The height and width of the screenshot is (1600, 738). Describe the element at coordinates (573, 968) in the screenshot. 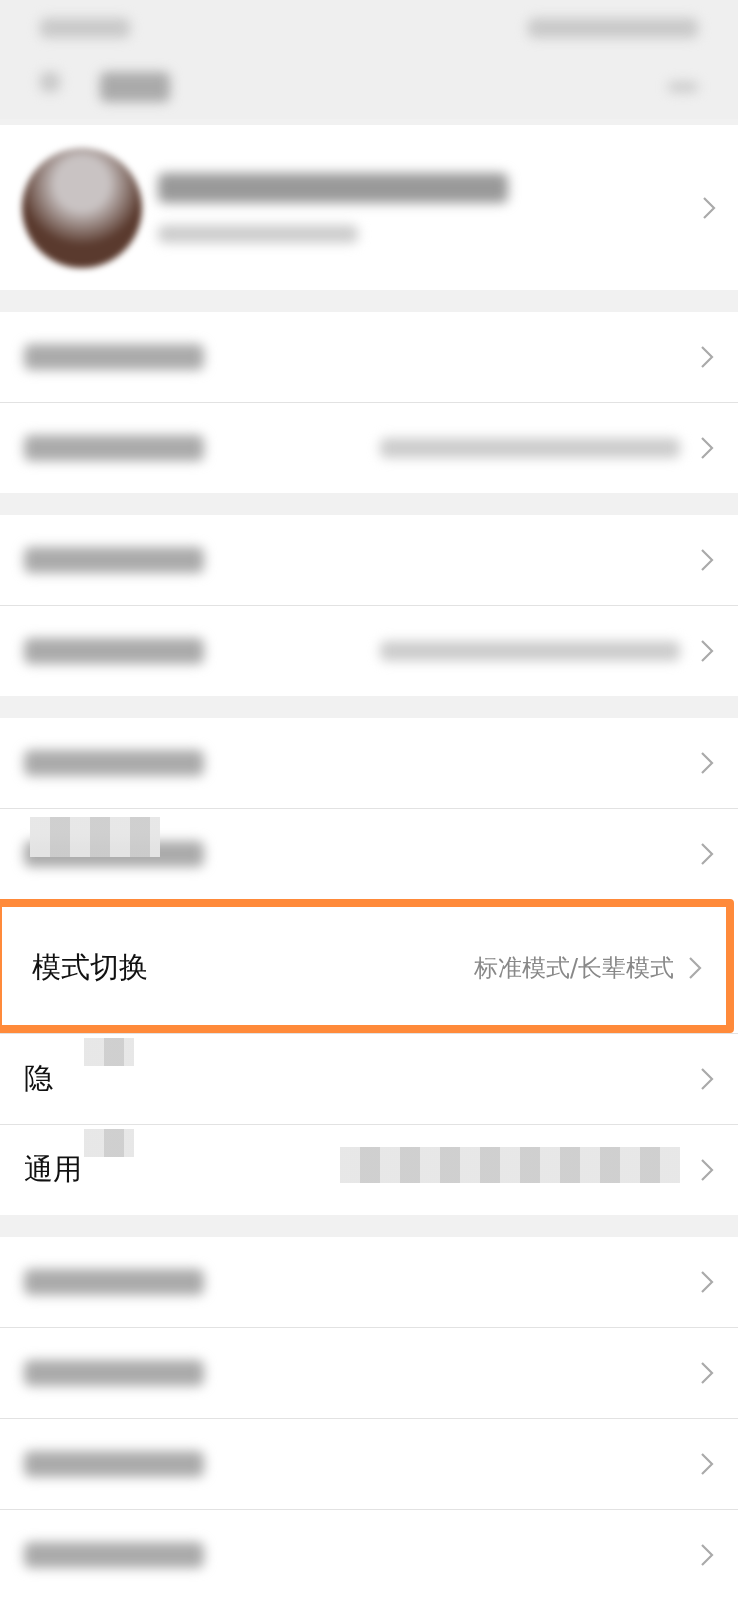

I see `row-value: 标准模式/长辈模式` at that location.